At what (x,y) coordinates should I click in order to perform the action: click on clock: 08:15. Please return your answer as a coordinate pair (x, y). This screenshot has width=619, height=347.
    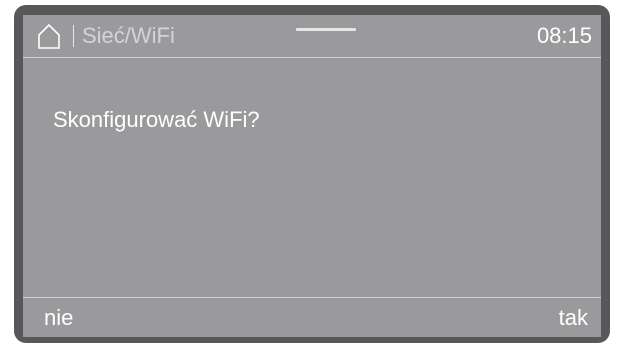
    Looking at the image, I should click on (564, 35).